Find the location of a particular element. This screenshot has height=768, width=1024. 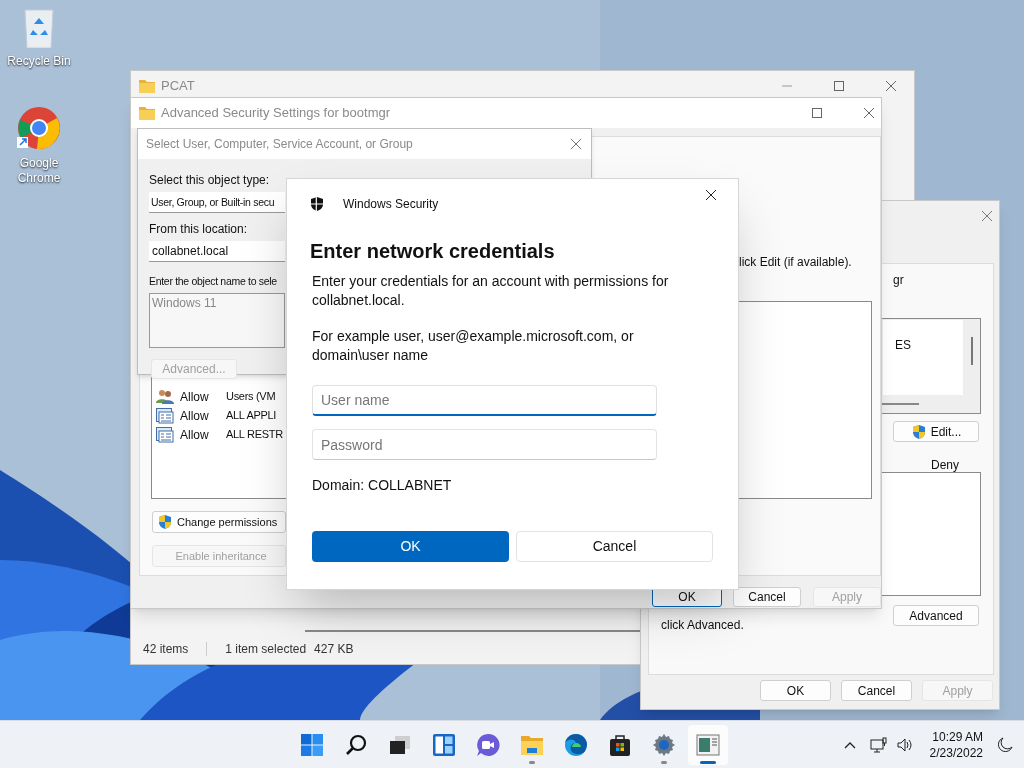

table-cell-text: ALL RESTR is located at coordinates (254, 435).